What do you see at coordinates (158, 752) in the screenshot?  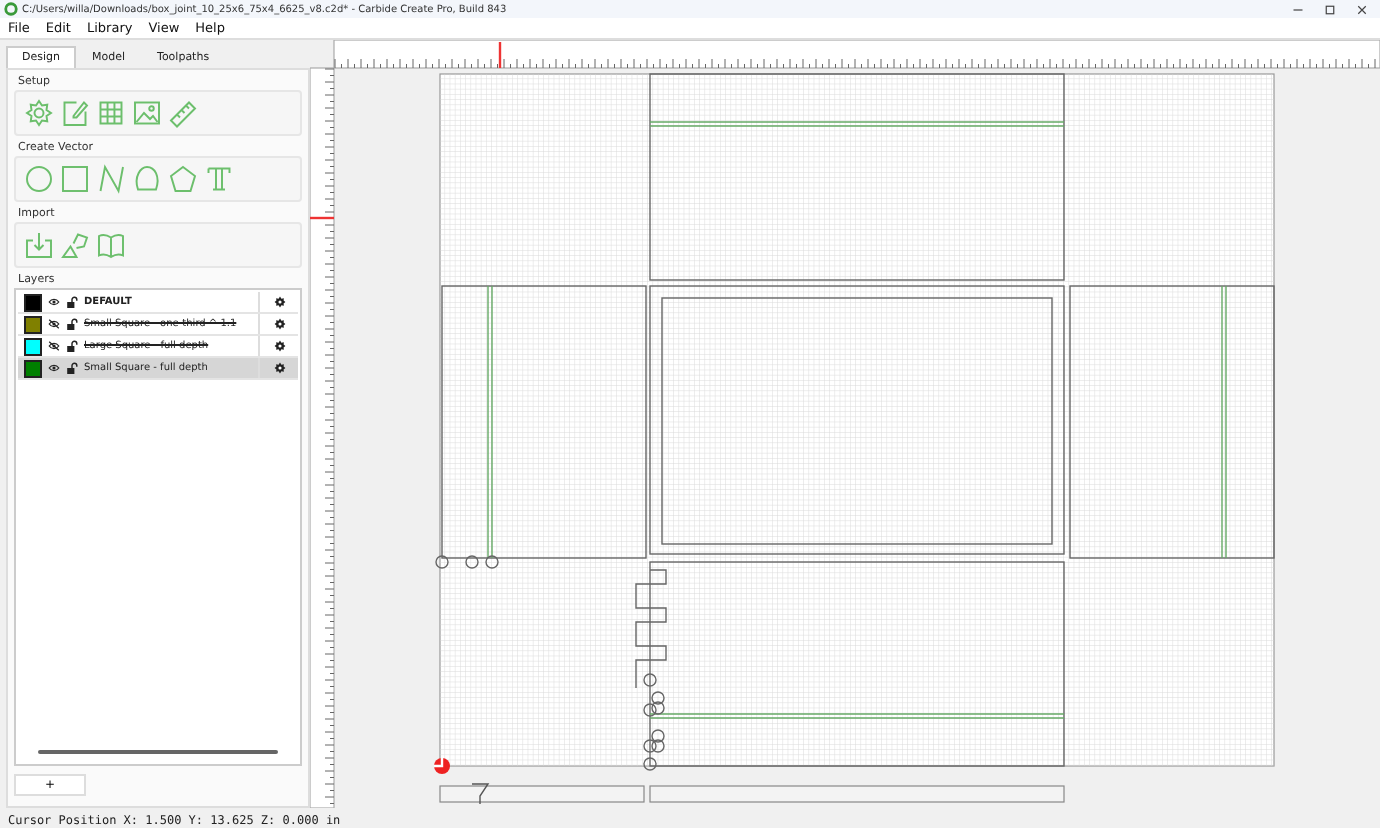 I see `scrollbar` at bounding box center [158, 752].